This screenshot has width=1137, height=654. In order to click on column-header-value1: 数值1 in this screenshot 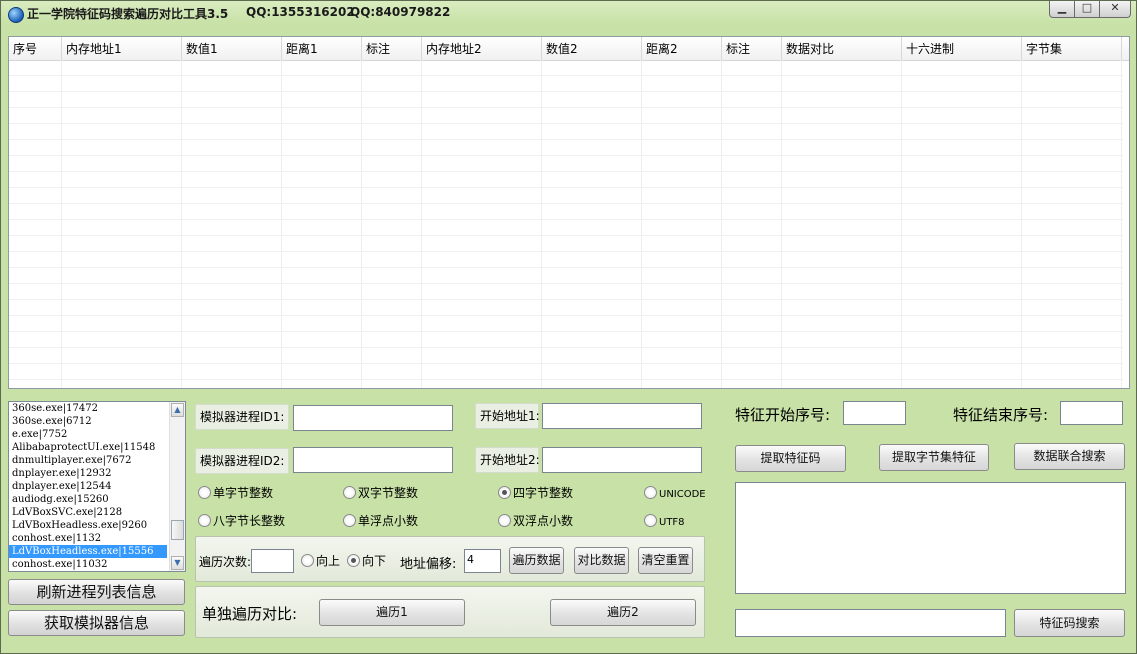, I will do `click(232, 48)`.